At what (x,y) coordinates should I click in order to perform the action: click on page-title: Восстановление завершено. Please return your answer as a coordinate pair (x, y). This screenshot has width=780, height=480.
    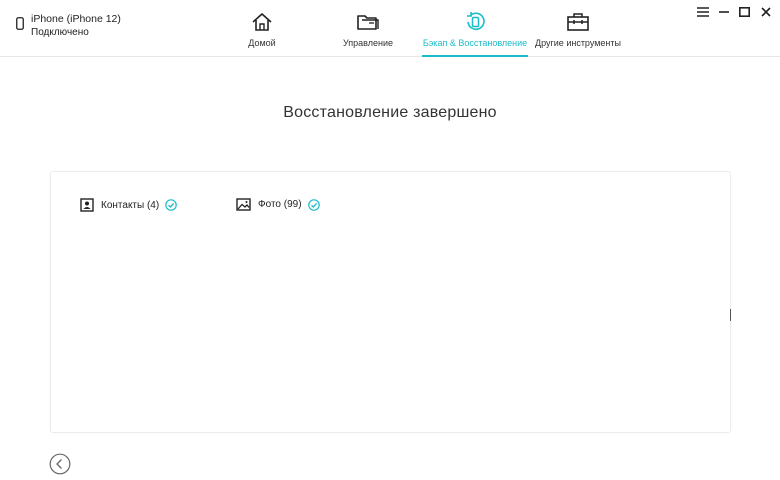
    Looking at the image, I should click on (390, 112).